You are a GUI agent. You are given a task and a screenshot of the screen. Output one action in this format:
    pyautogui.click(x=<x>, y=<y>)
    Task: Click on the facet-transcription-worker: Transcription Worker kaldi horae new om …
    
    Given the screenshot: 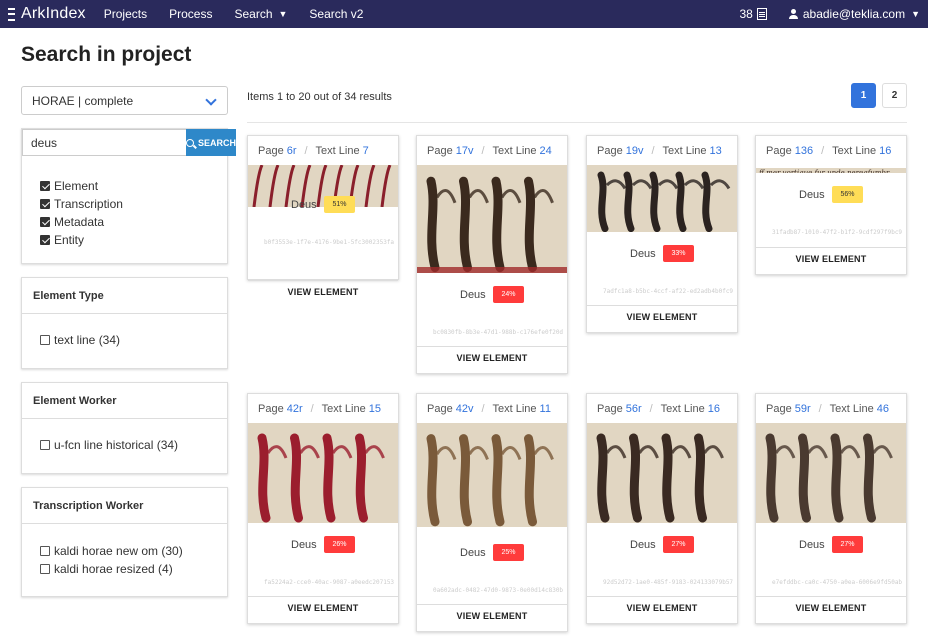 What is the action you would take?
    pyautogui.click(x=124, y=542)
    